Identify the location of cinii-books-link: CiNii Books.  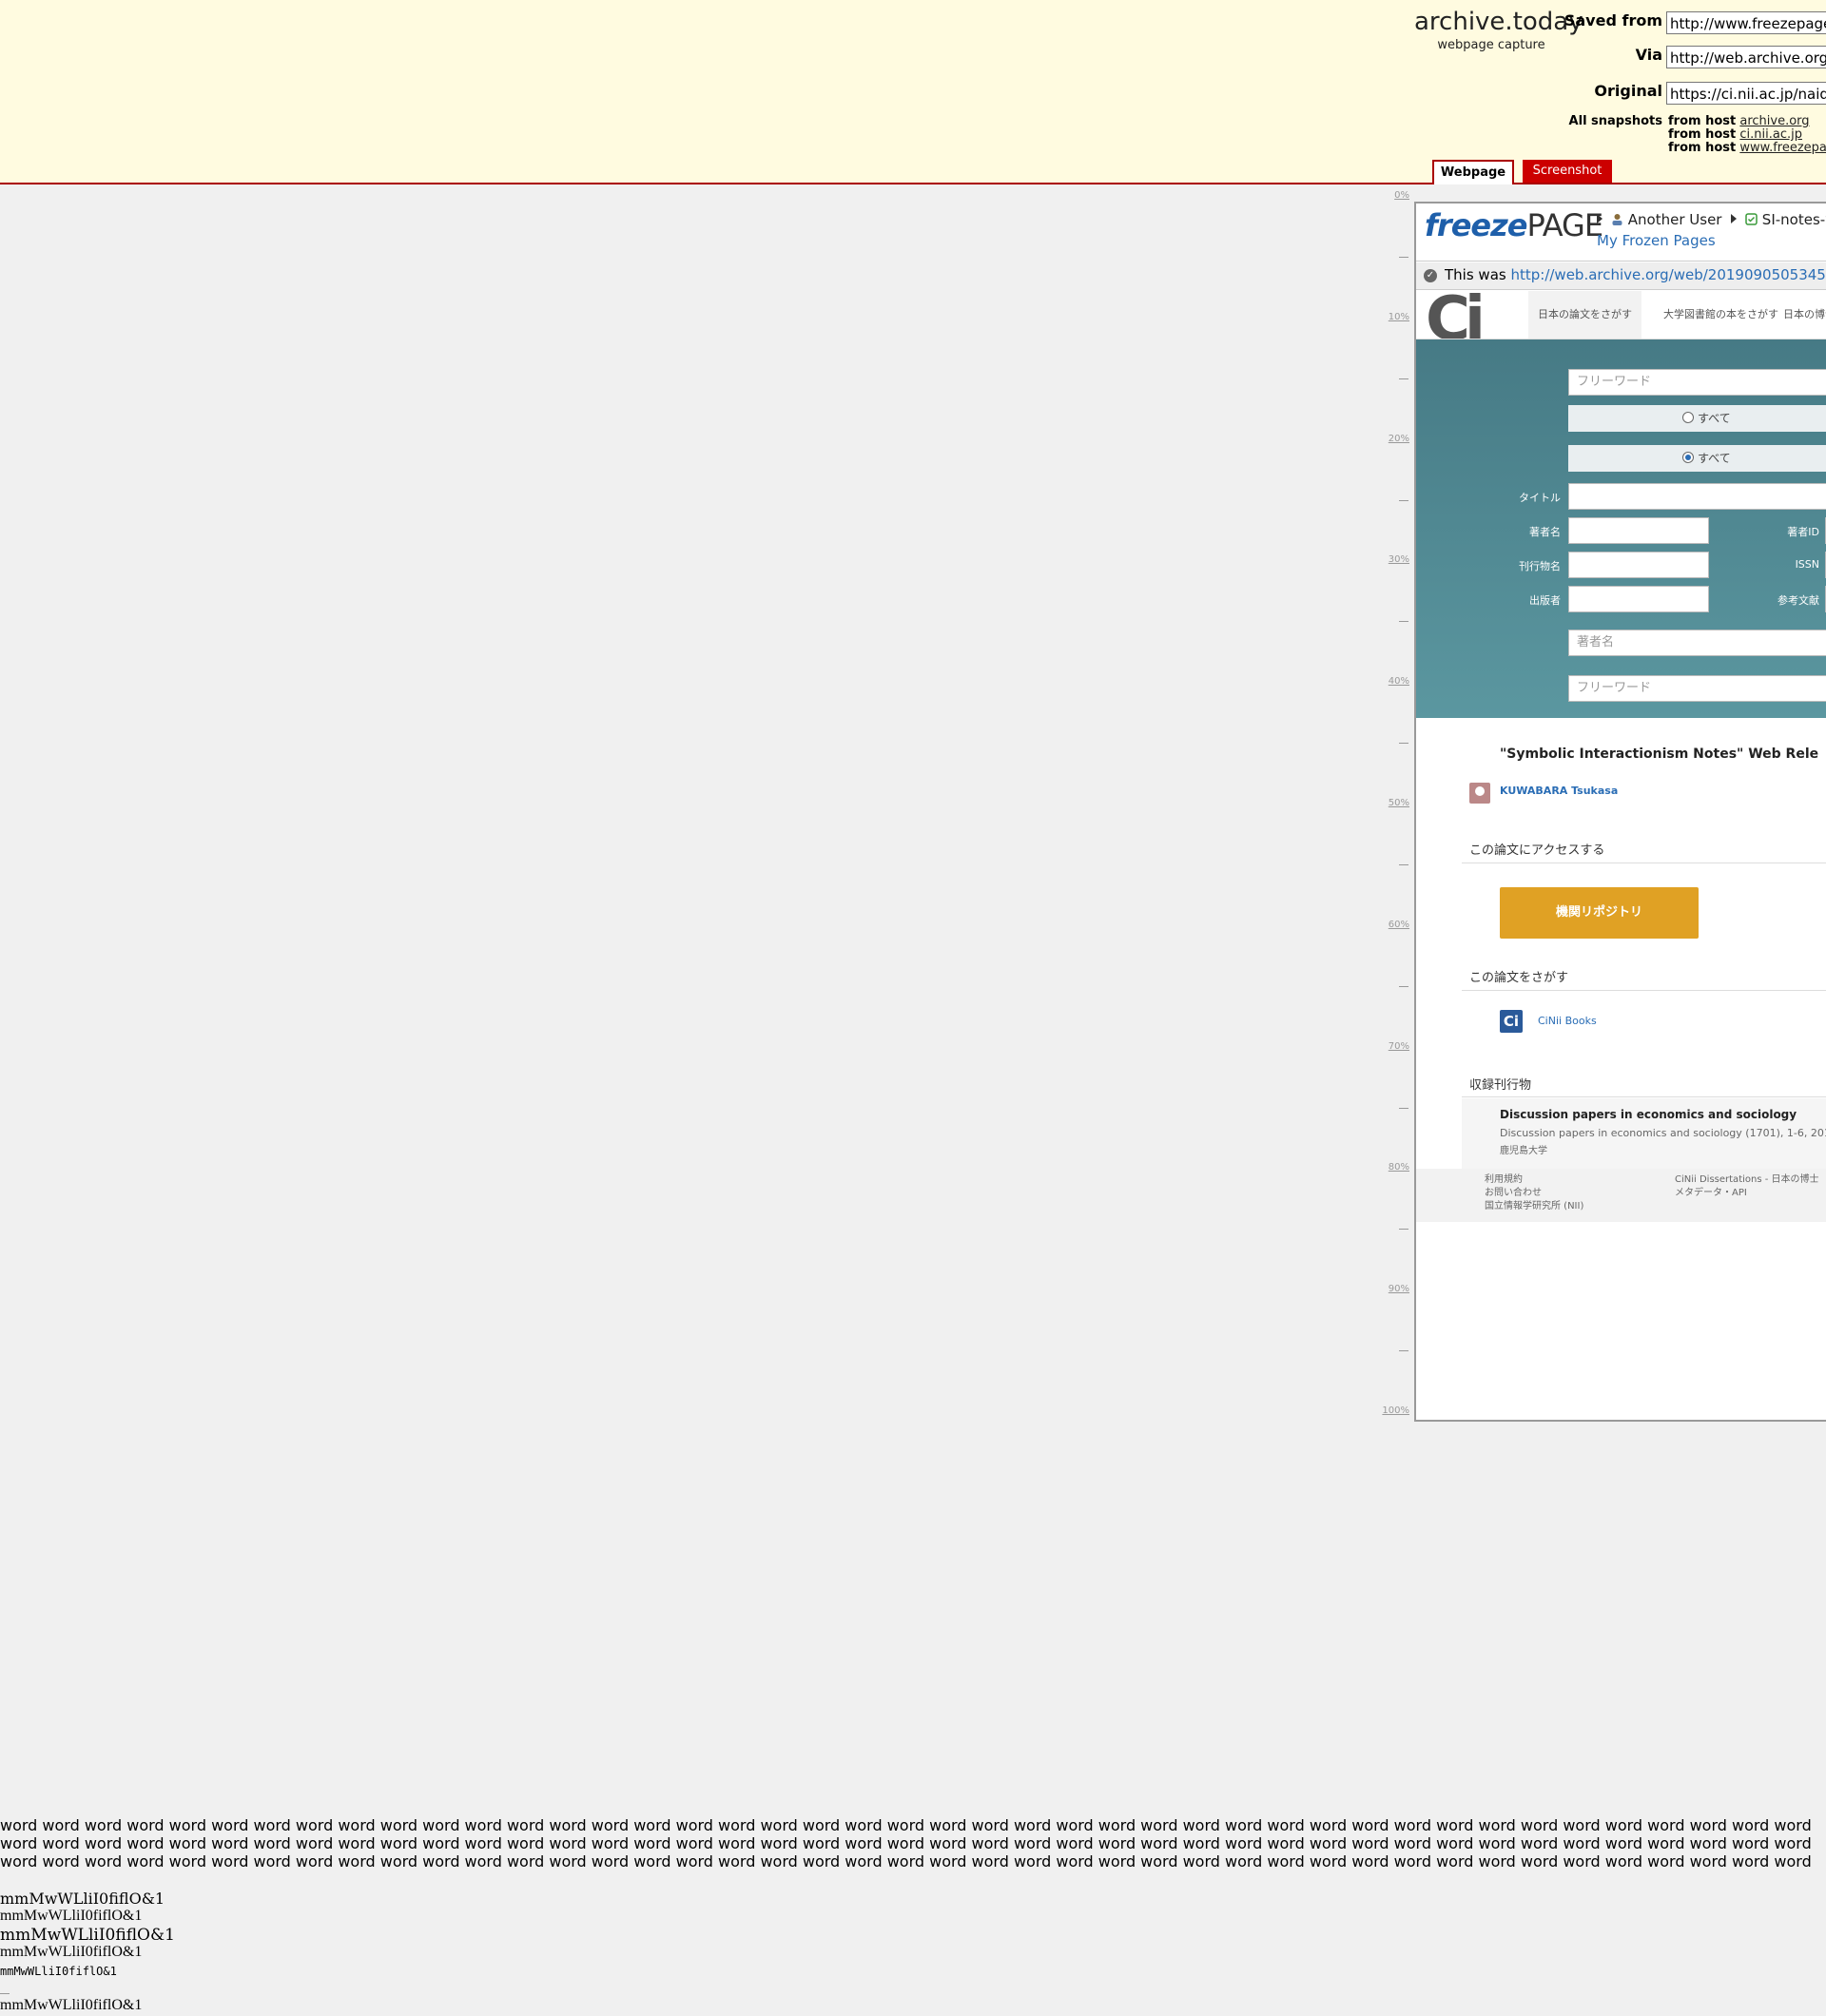
(1567, 1021).